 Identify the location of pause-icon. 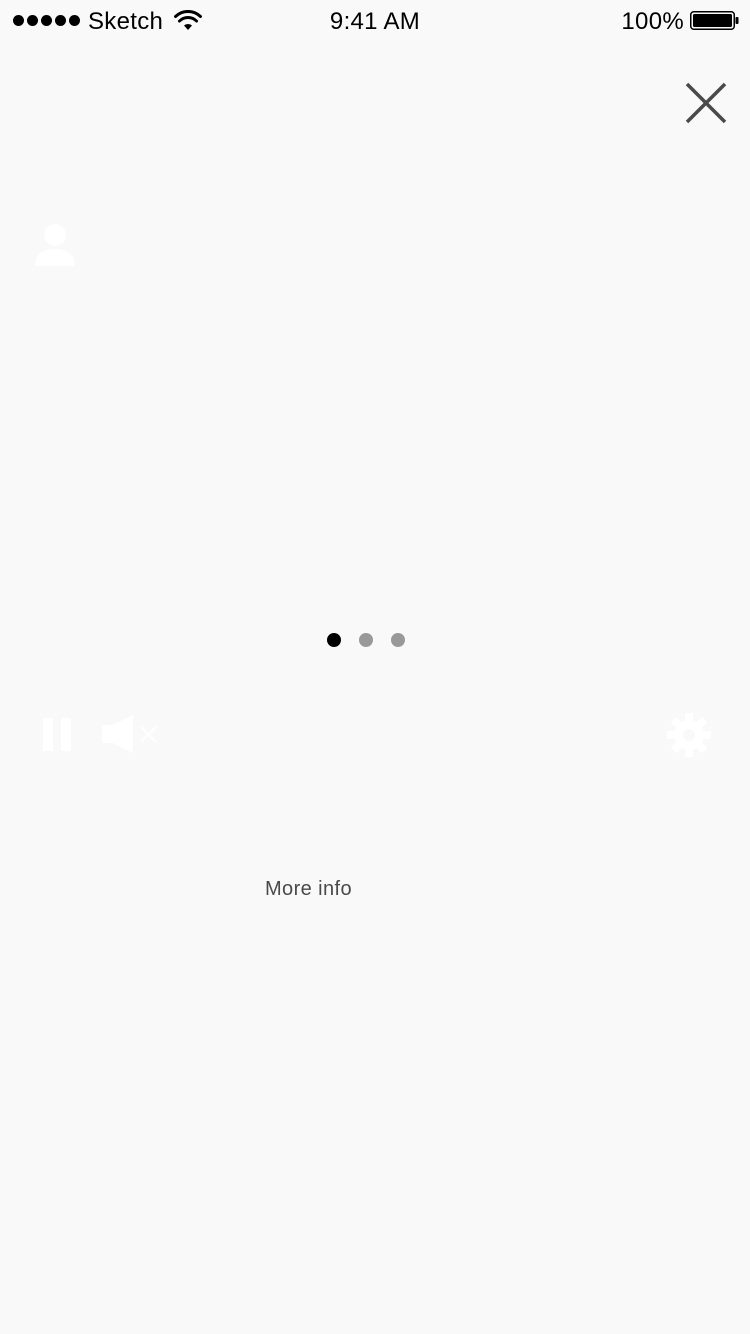
(57, 734).